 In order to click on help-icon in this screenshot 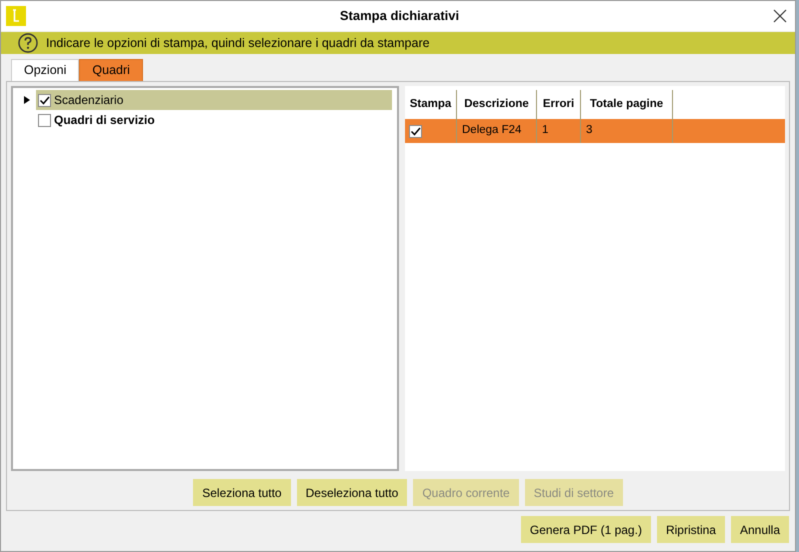, I will do `click(28, 43)`.